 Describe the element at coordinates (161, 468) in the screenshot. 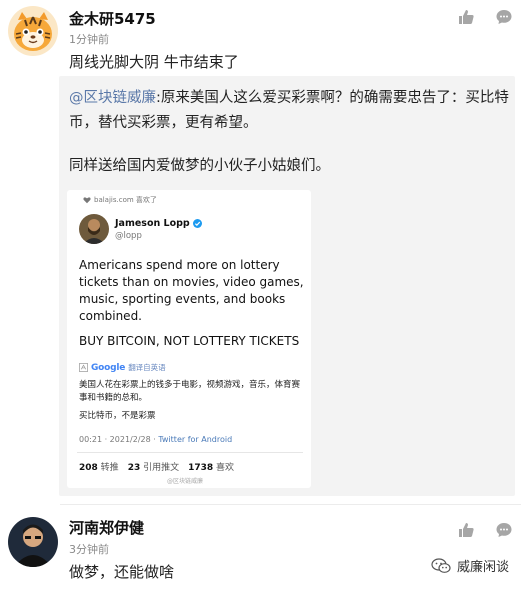

I see `quote-label: 引用推文` at that location.